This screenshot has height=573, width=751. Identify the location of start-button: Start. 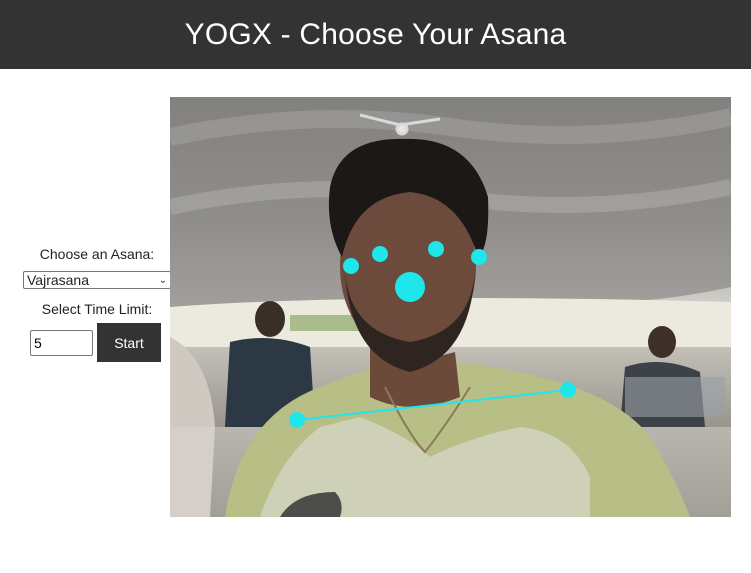
(129, 342).